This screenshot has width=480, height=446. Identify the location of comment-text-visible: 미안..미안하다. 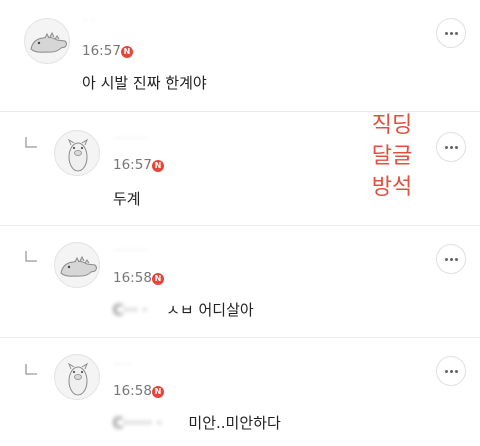
(234, 423).